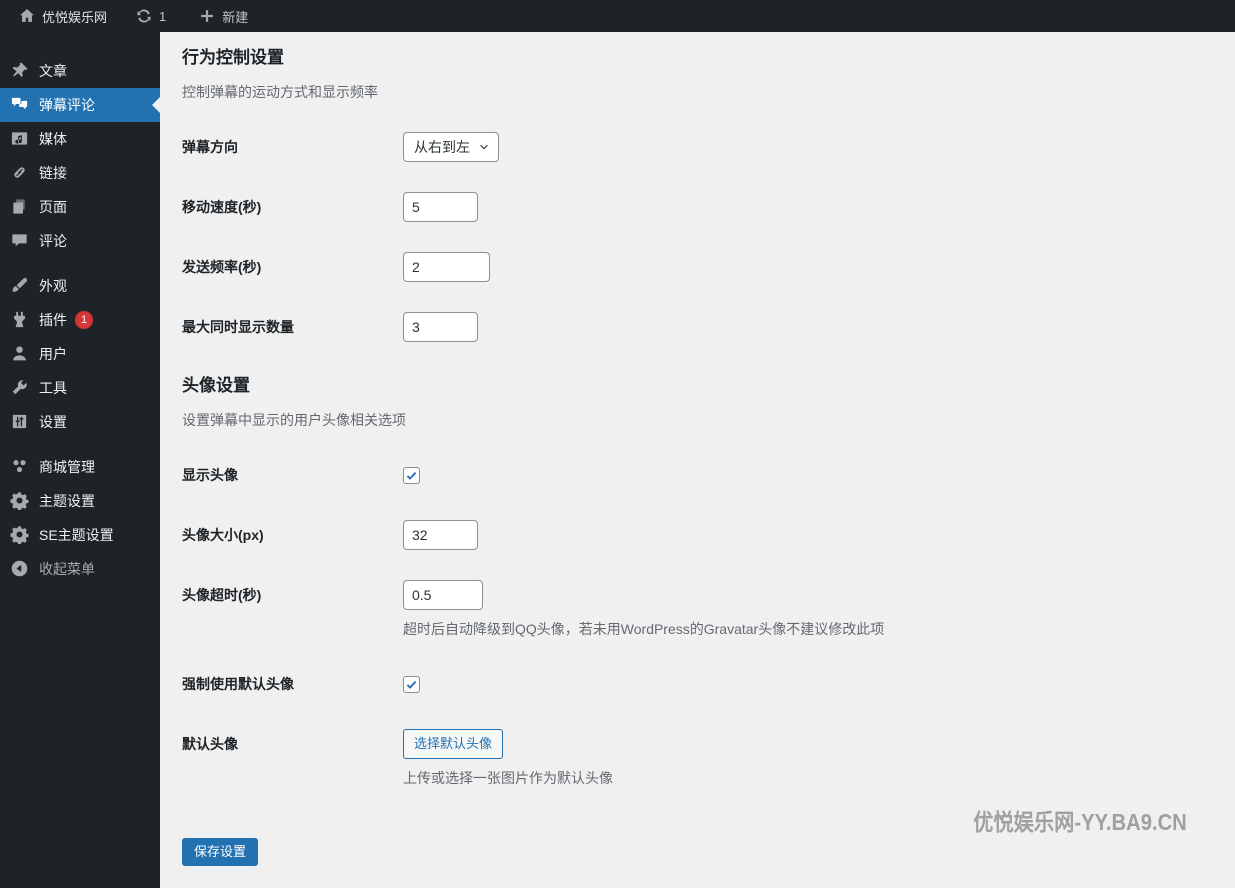  What do you see at coordinates (20, 422) in the screenshot?
I see `settings-icon` at bounding box center [20, 422].